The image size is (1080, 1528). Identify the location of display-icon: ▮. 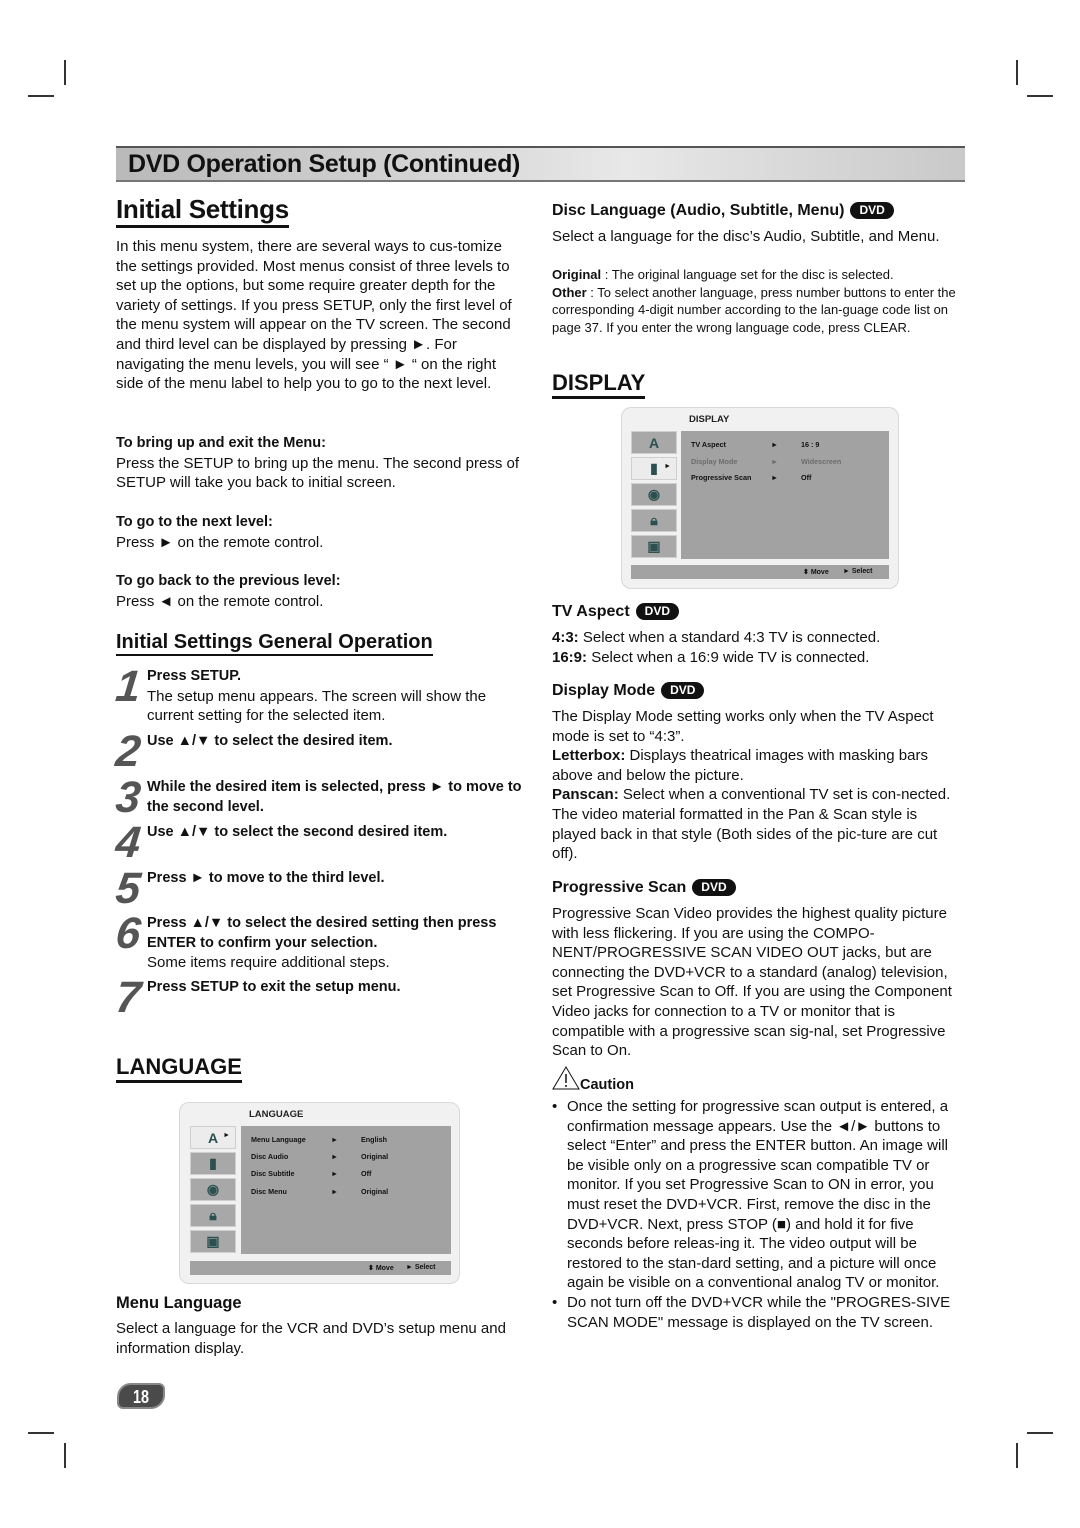
(213, 1163).